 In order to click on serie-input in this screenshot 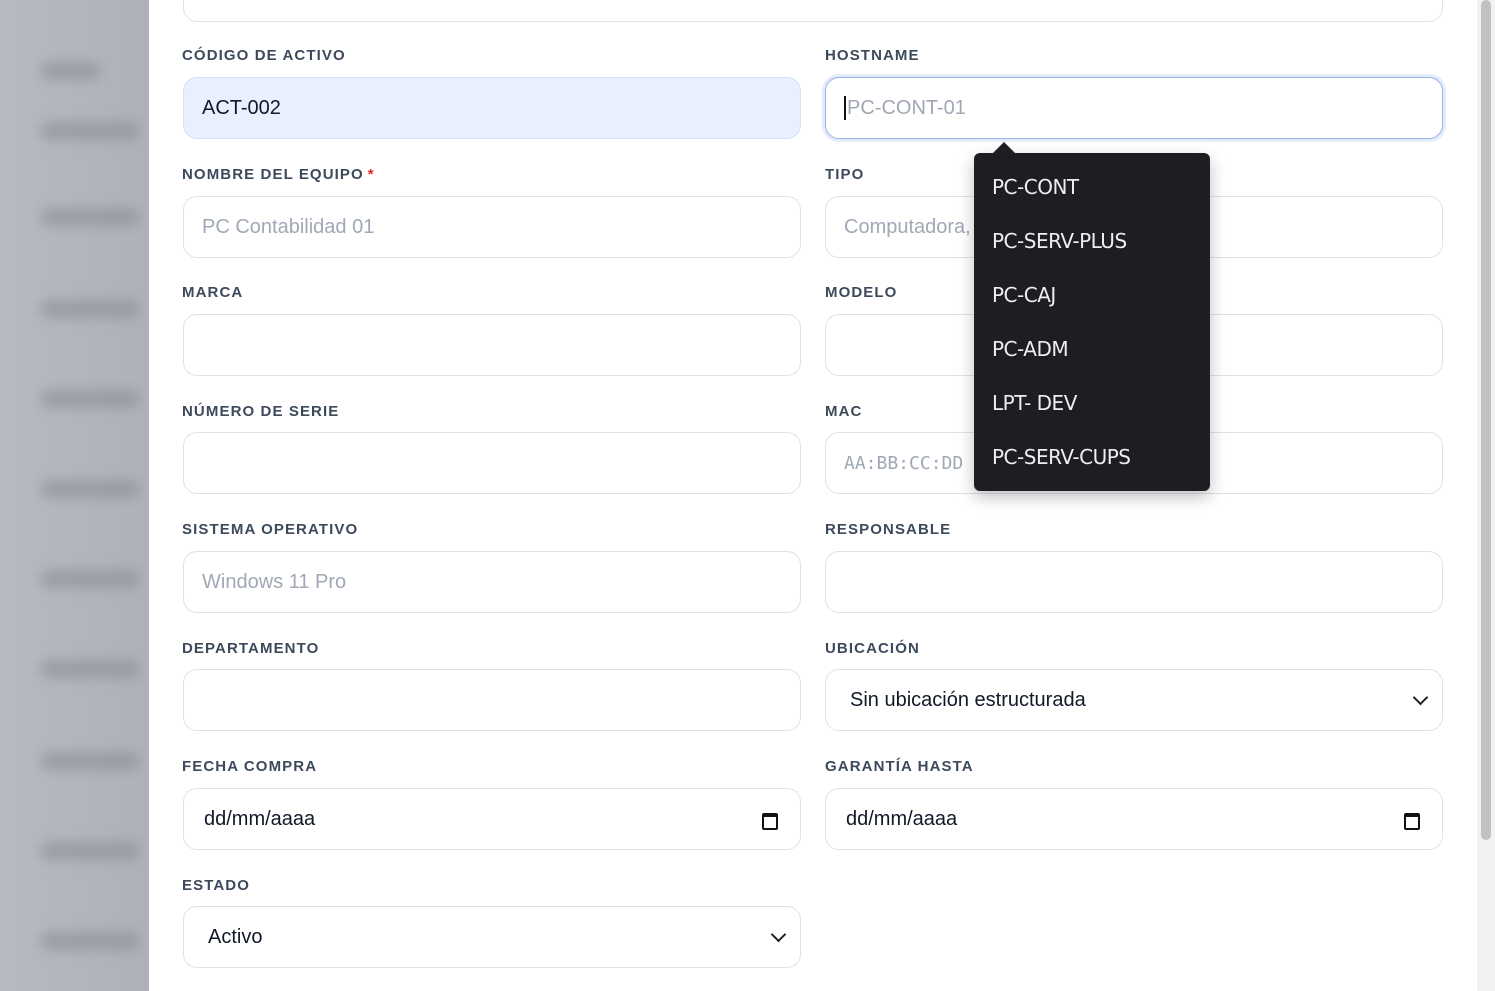, I will do `click(492, 463)`.